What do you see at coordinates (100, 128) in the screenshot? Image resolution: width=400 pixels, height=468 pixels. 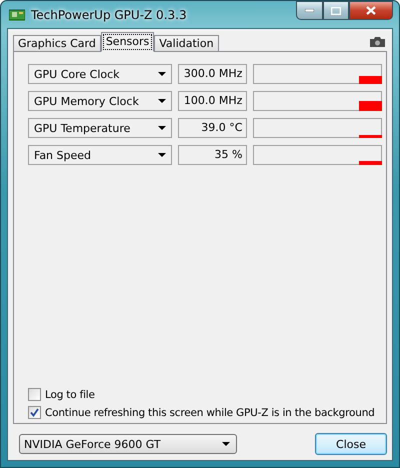 I see `sensor-select: GPU Temperature` at bounding box center [100, 128].